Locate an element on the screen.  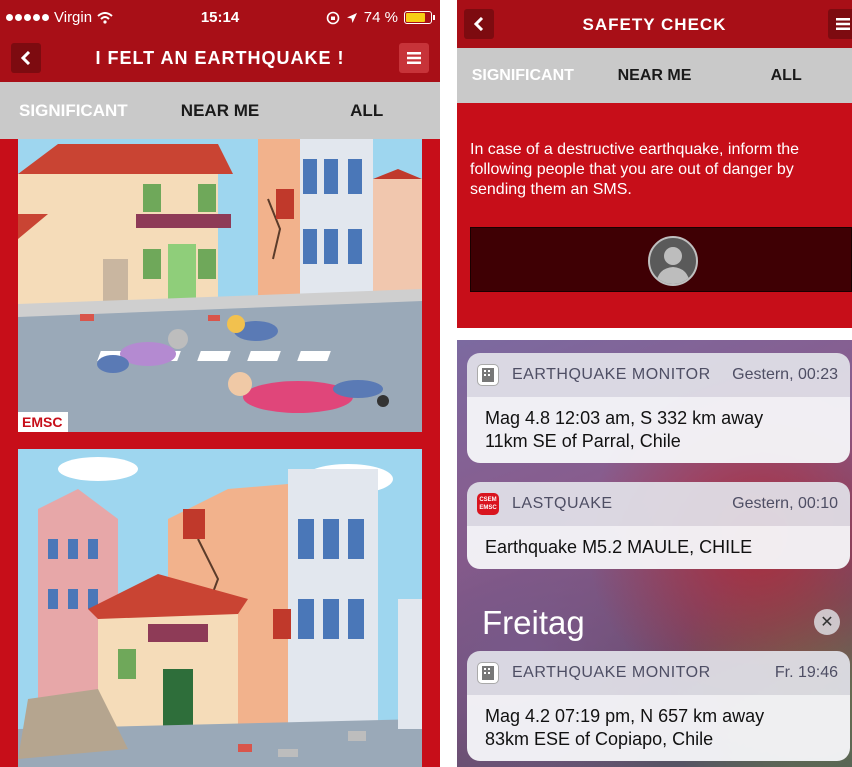
battery-icon is located at coordinates (419, 17).